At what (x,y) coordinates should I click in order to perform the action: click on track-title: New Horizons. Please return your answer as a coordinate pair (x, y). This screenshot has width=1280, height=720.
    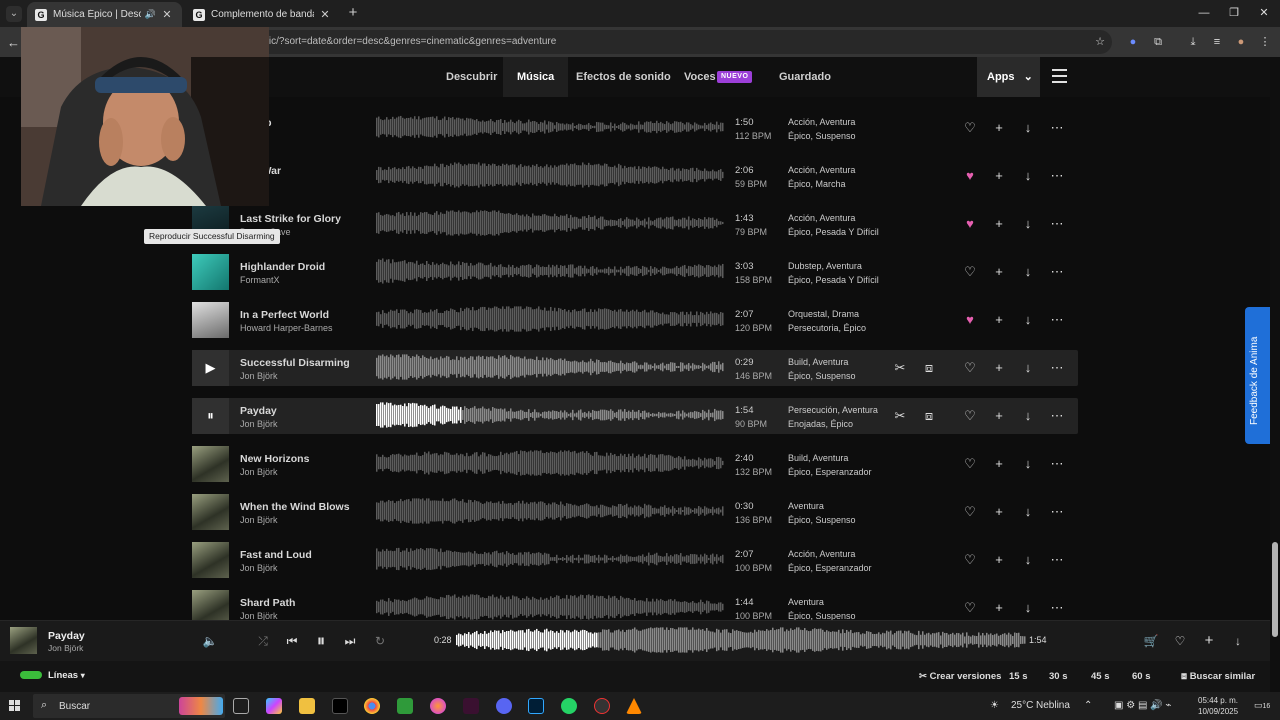
    Looking at the image, I should click on (274, 459).